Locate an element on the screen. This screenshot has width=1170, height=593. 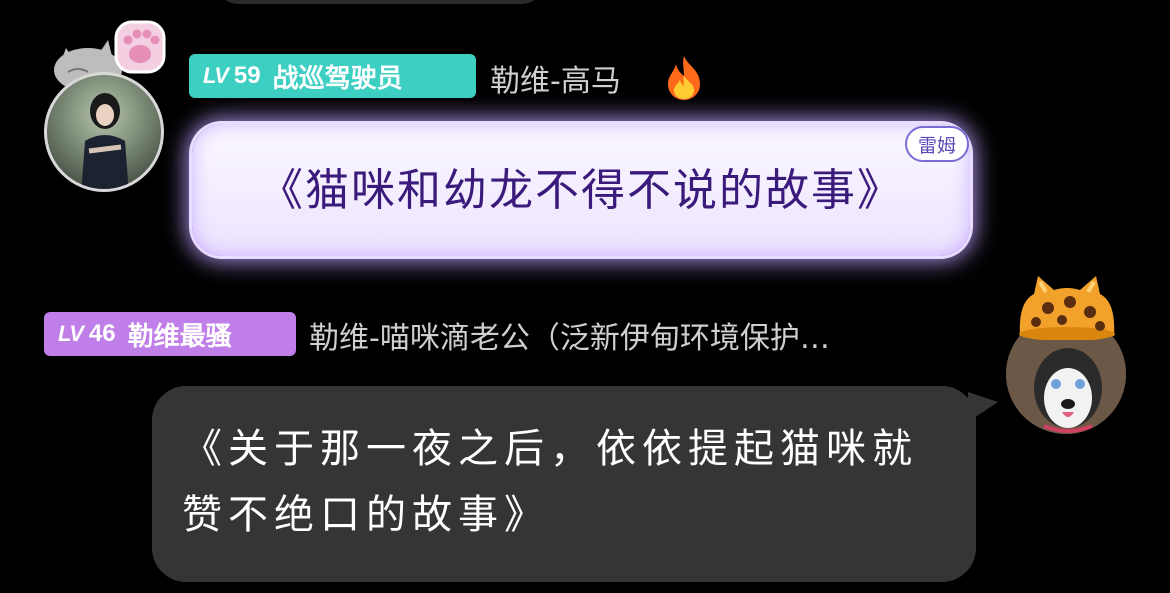
message-text: 《猫咪和幼龙不得不说的故事》 is located at coordinates (581, 190).